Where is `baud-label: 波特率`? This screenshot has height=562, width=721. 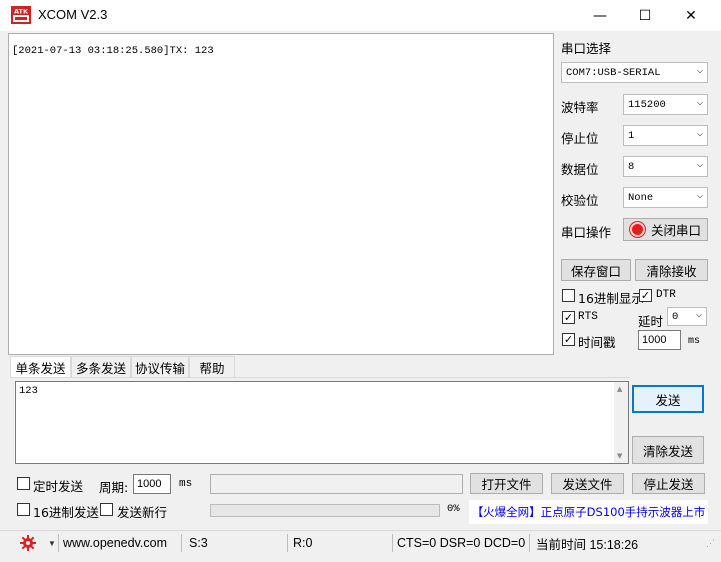
baud-label: 波特率 is located at coordinates (580, 107).